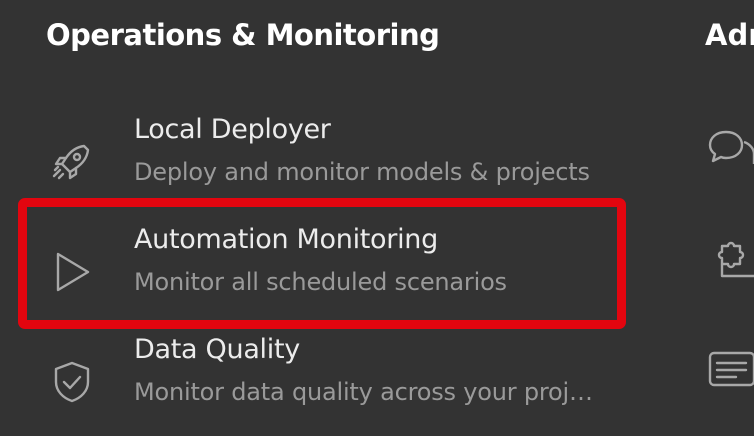  What do you see at coordinates (730, 369) in the screenshot?
I see `id-card-icon` at bounding box center [730, 369].